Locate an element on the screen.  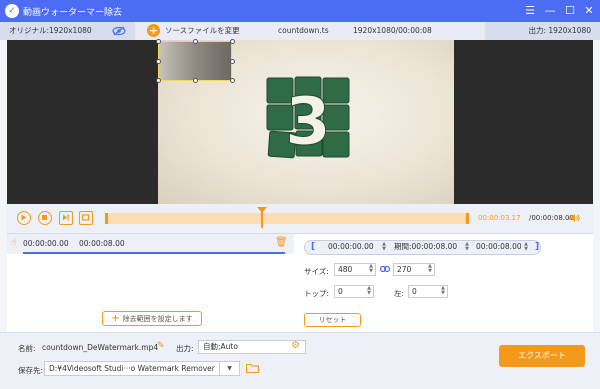
window-title: 動画ウォーターマー除去 is located at coordinates (73, 13).